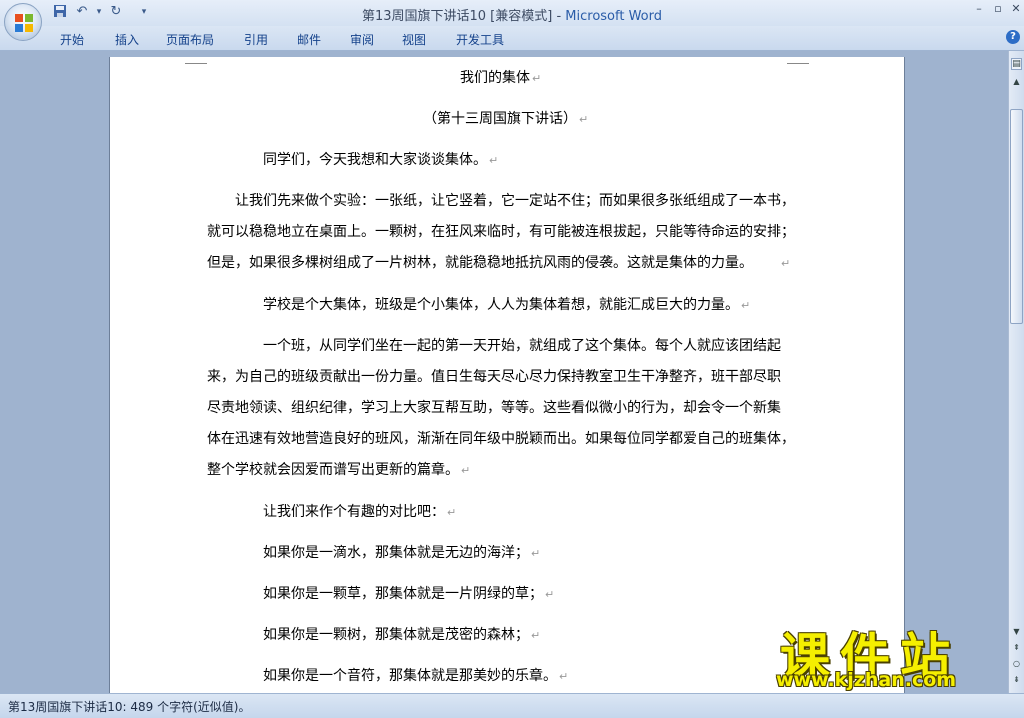 Image resolution: width=1024 pixels, height=718 pixels. I want to click on status-bar: 第13周国旗下讲话10: 489 个字符(近似值)。, so click(512, 705).